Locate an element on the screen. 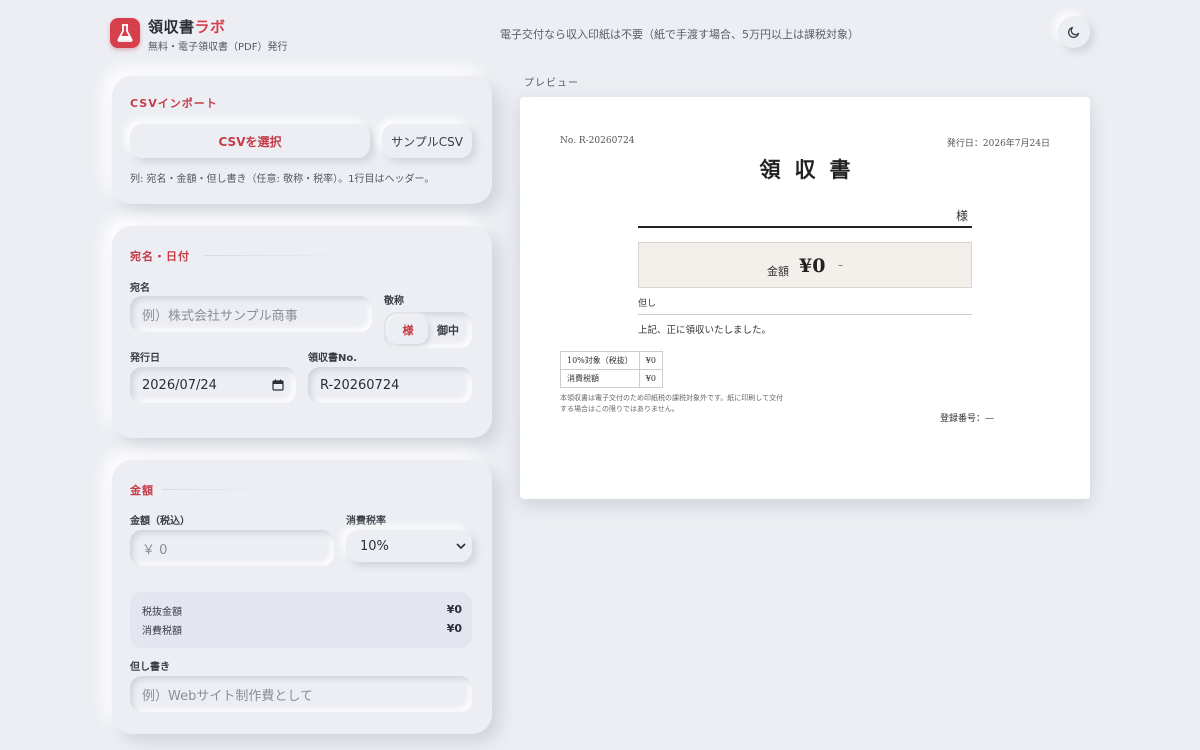  receipt-number-value: R-20260724 is located at coordinates (360, 385).